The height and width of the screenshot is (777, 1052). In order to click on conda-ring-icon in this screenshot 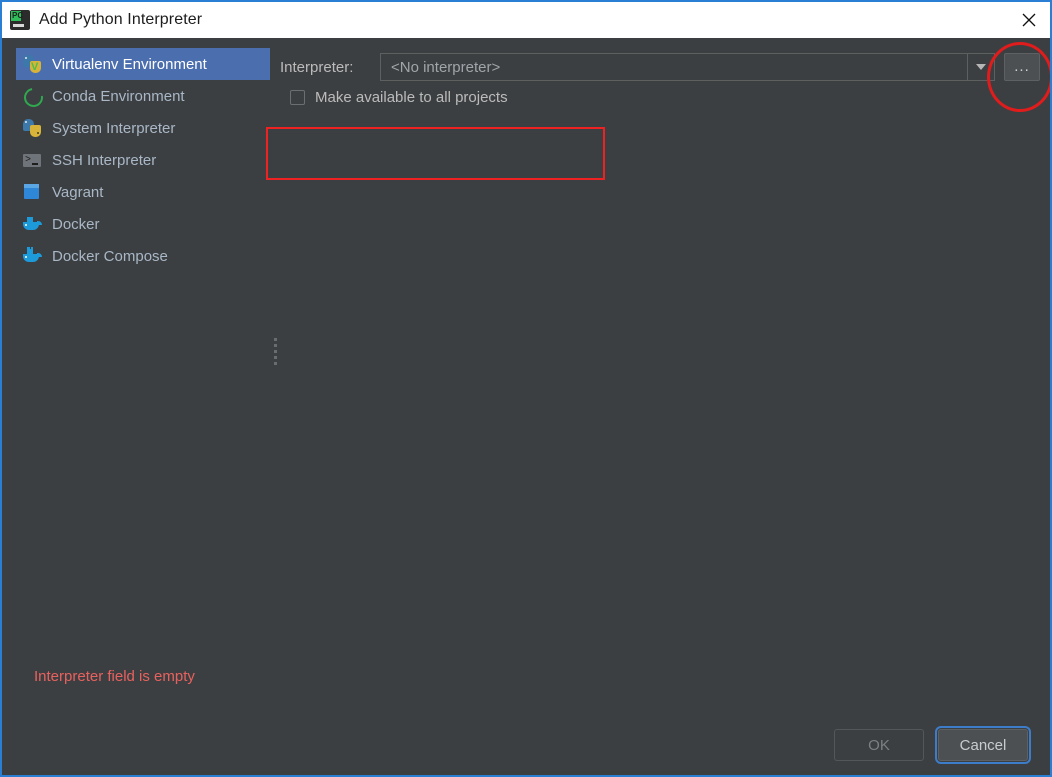, I will do `click(33, 97)`.